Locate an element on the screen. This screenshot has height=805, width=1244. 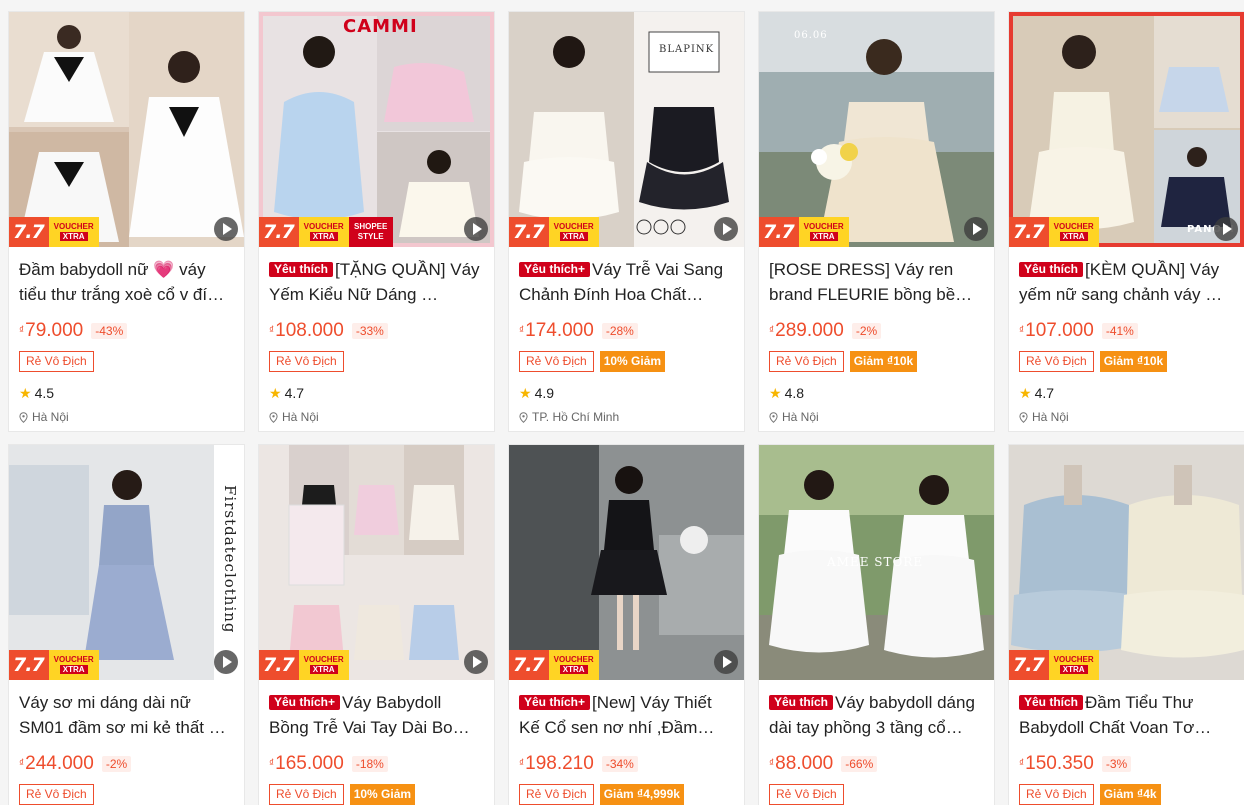
product-image: Firstdateclothing 7.7 VOUCHER XTRA is located at coordinates (126, 562).